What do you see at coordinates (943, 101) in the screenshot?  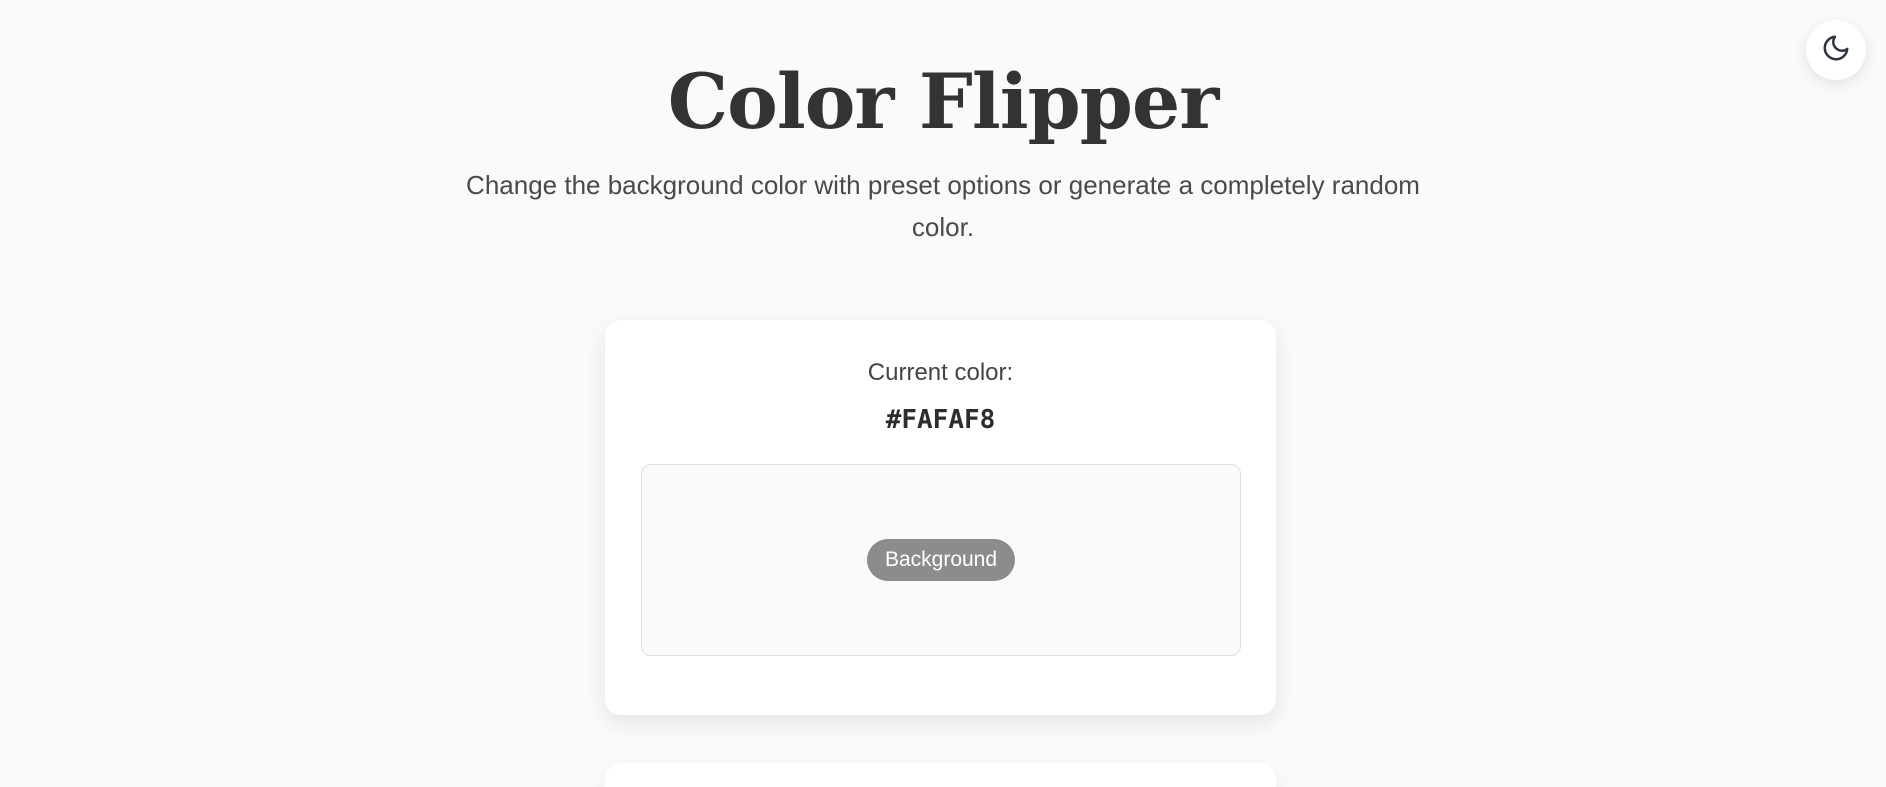 I see `page-title: Color Flipper` at bounding box center [943, 101].